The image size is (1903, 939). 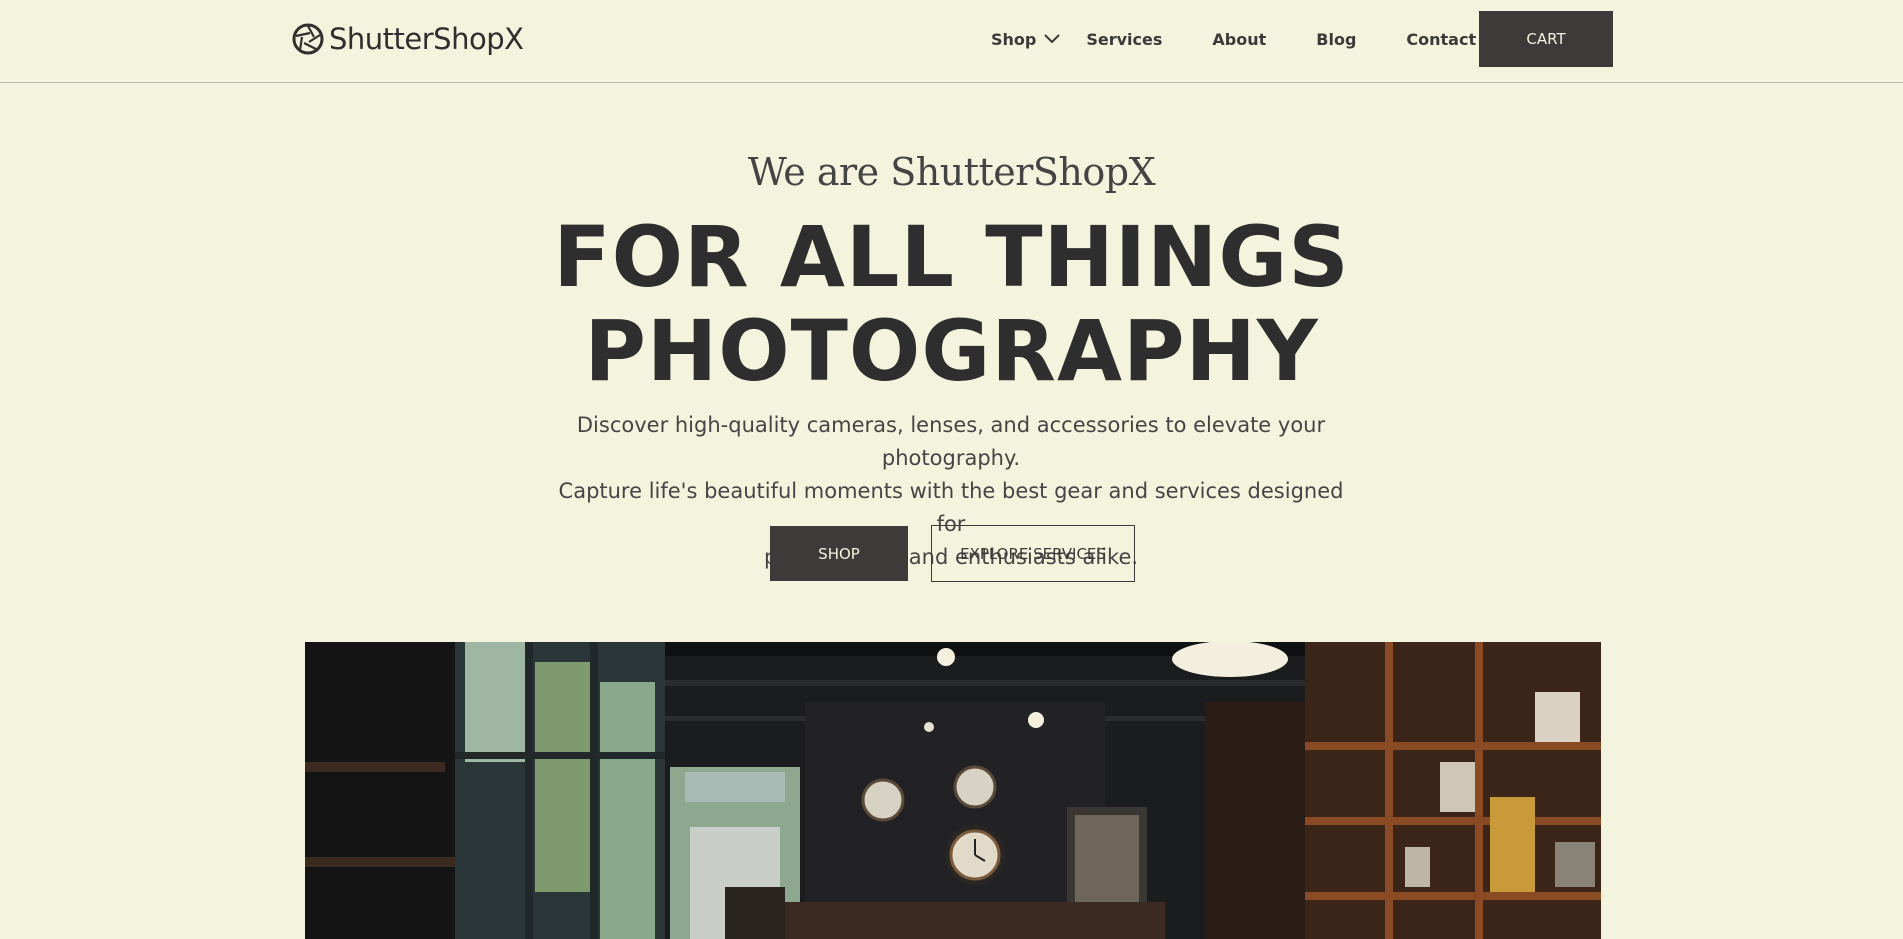 I want to click on main-nav: Shop Services About Blog Contact, so click(x=1233, y=39).